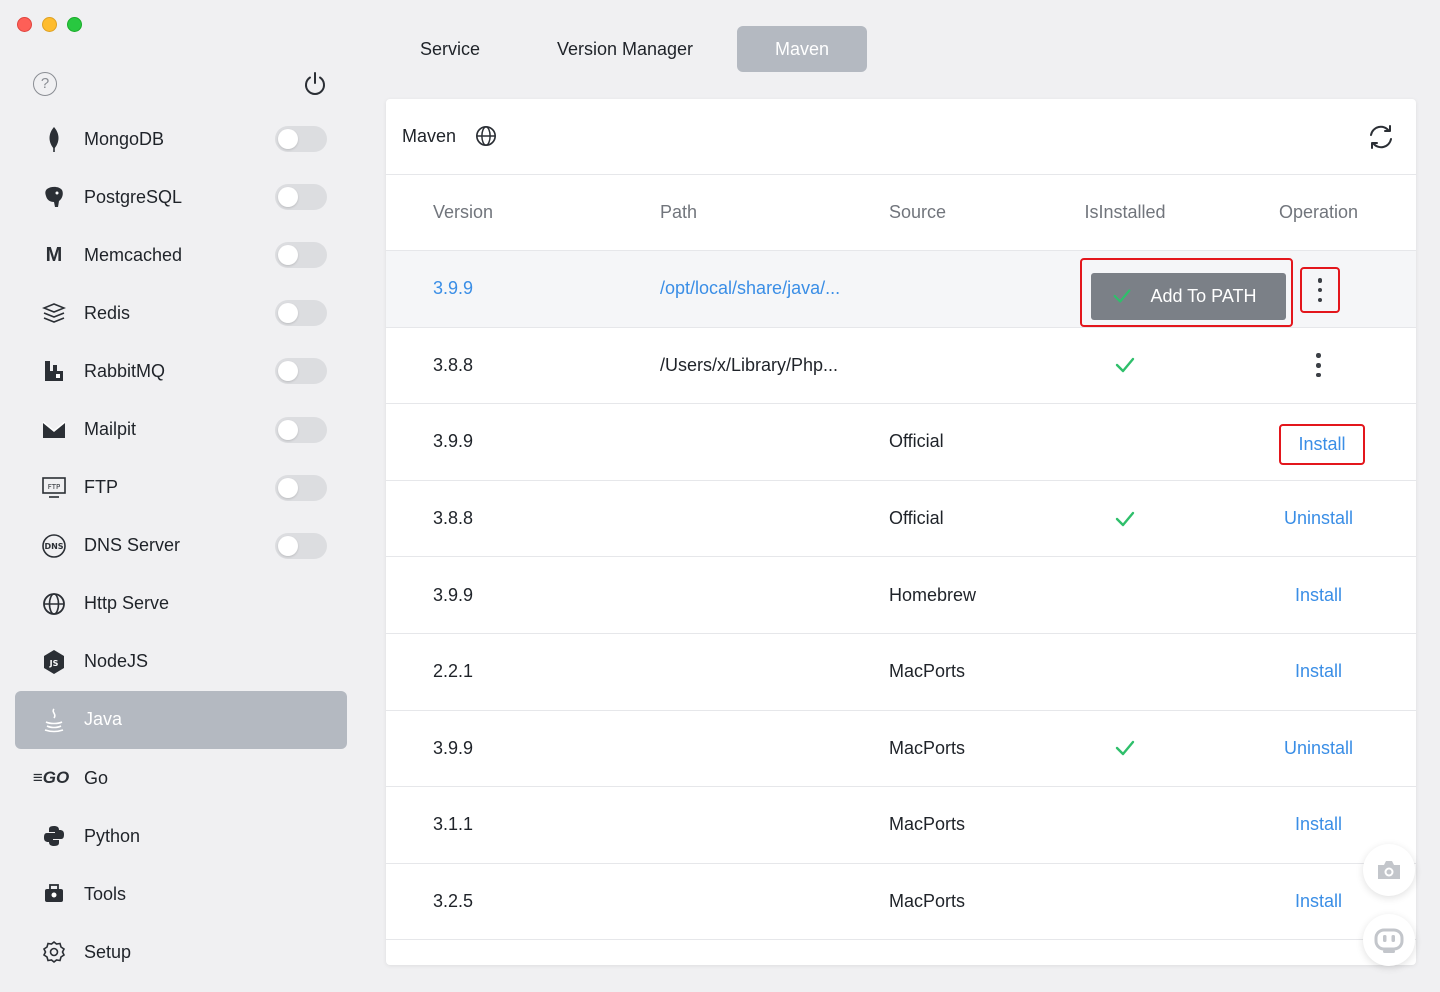 The height and width of the screenshot is (992, 1440). I want to click on table-row: 3.9.9 MacPorts Uninstall, so click(901, 749).